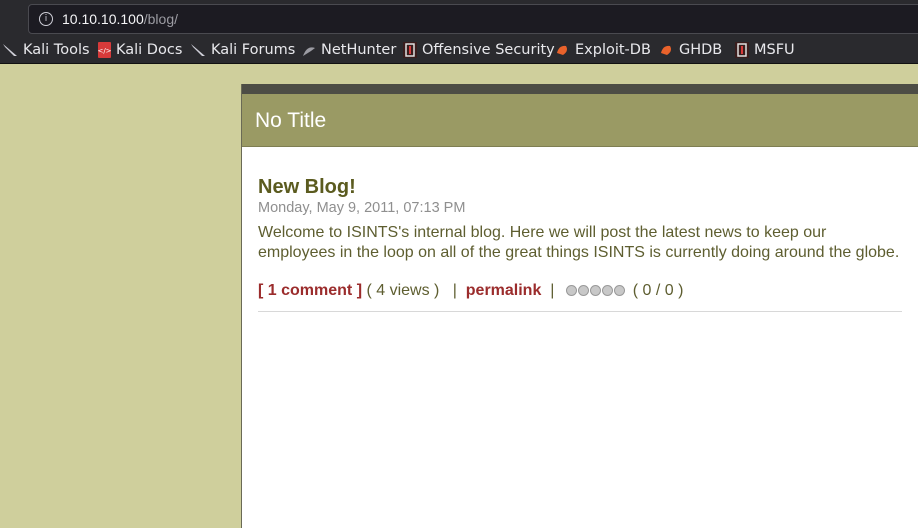  I want to click on url-text: 10.10.10.100/blog/, so click(120, 19).